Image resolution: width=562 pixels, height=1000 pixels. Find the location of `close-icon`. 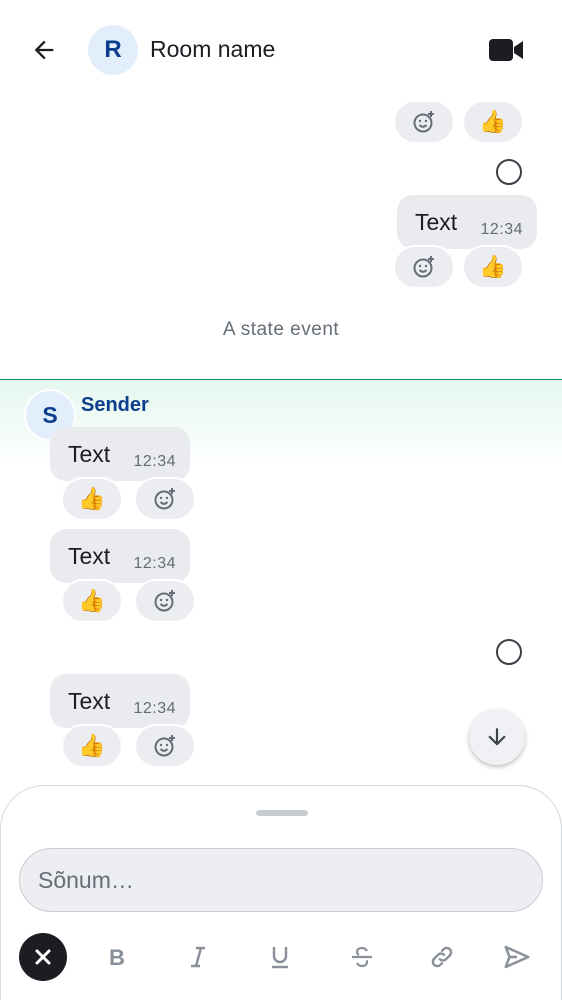

close-icon is located at coordinates (43, 957).